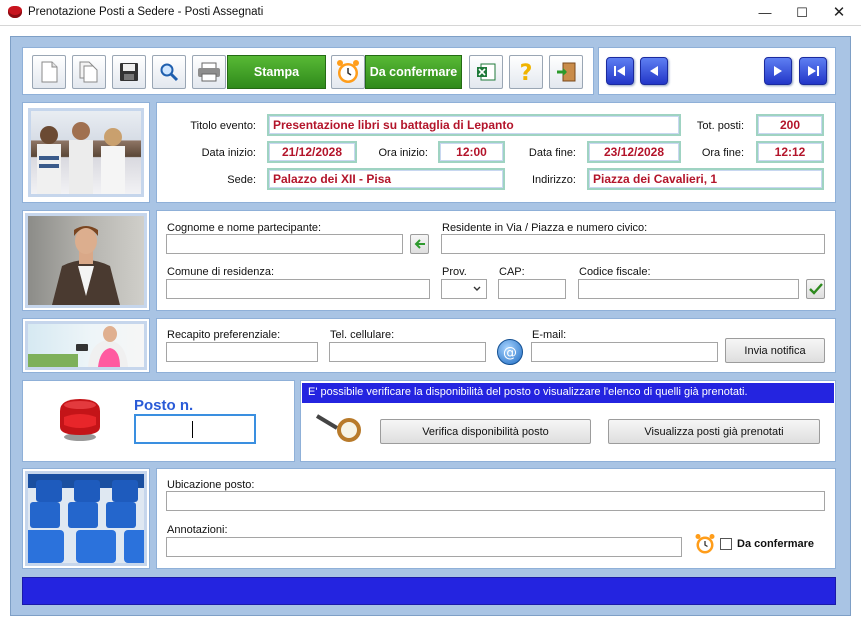 This screenshot has height=630, width=861. I want to click on address-field: Piazza dei Cavalieri, 1, so click(705, 179).